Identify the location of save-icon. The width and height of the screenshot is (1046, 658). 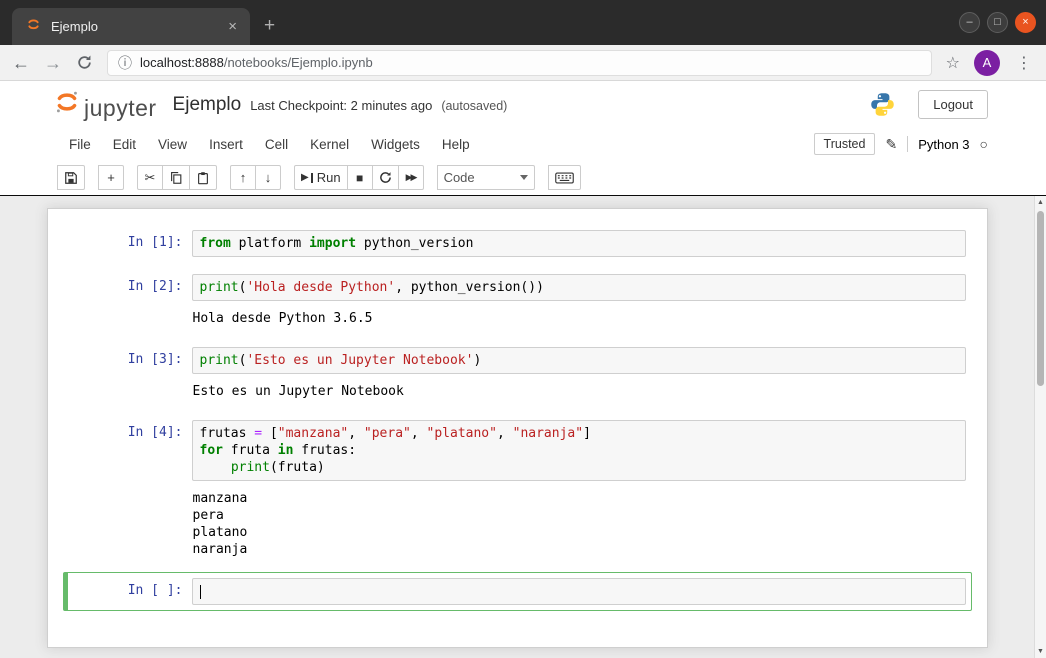
(71, 177).